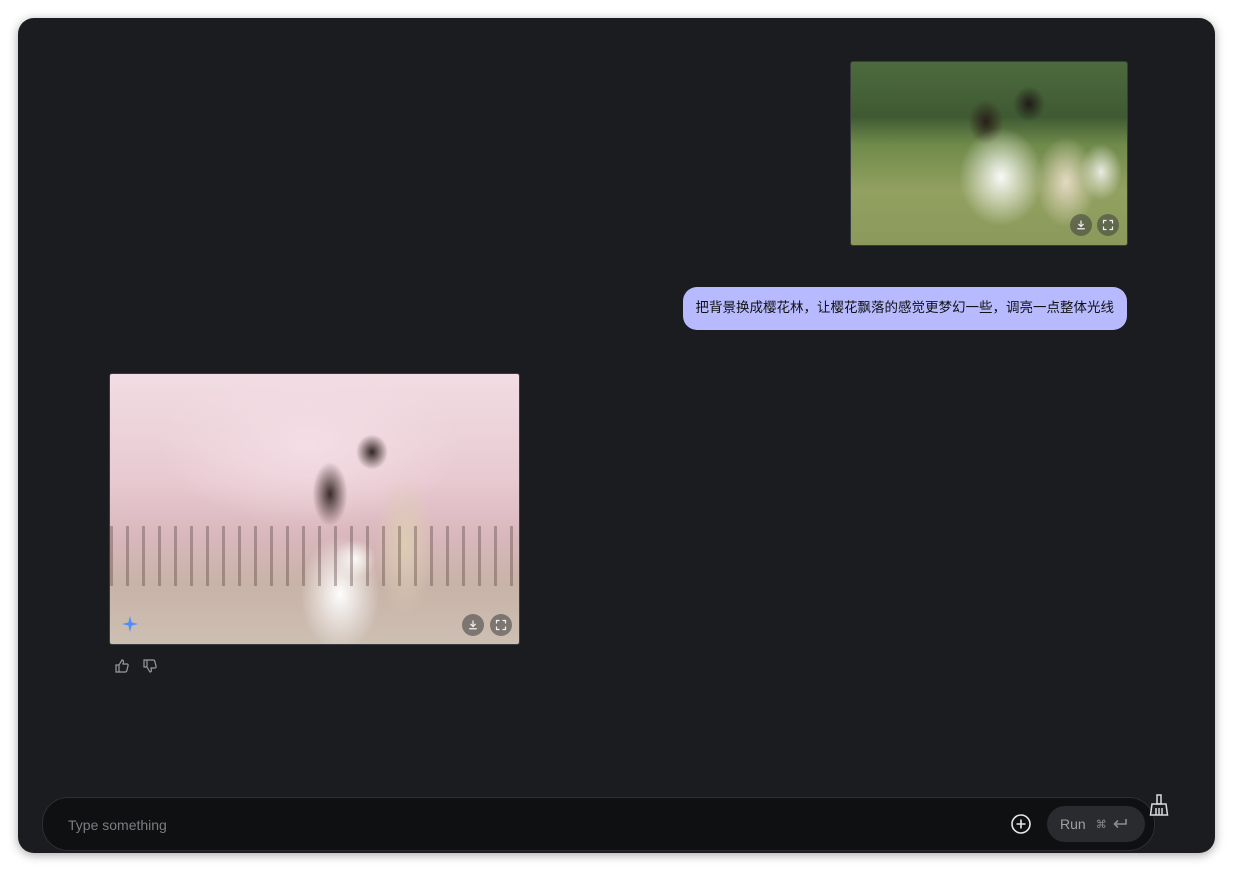  Describe the element at coordinates (1073, 824) in the screenshot. I see `run-label: Run` at that location.